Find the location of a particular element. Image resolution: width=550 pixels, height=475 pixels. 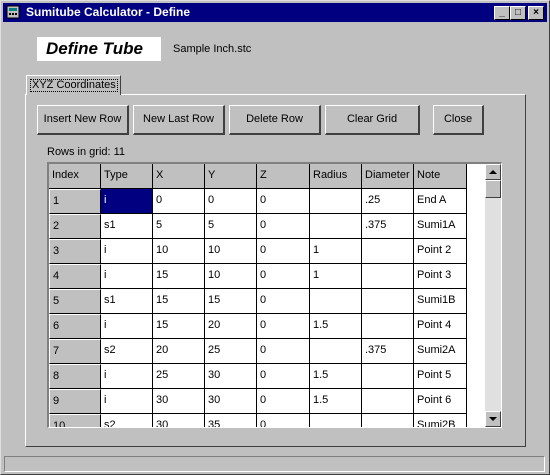

column-header: Y is located at coordinates (231, 176).